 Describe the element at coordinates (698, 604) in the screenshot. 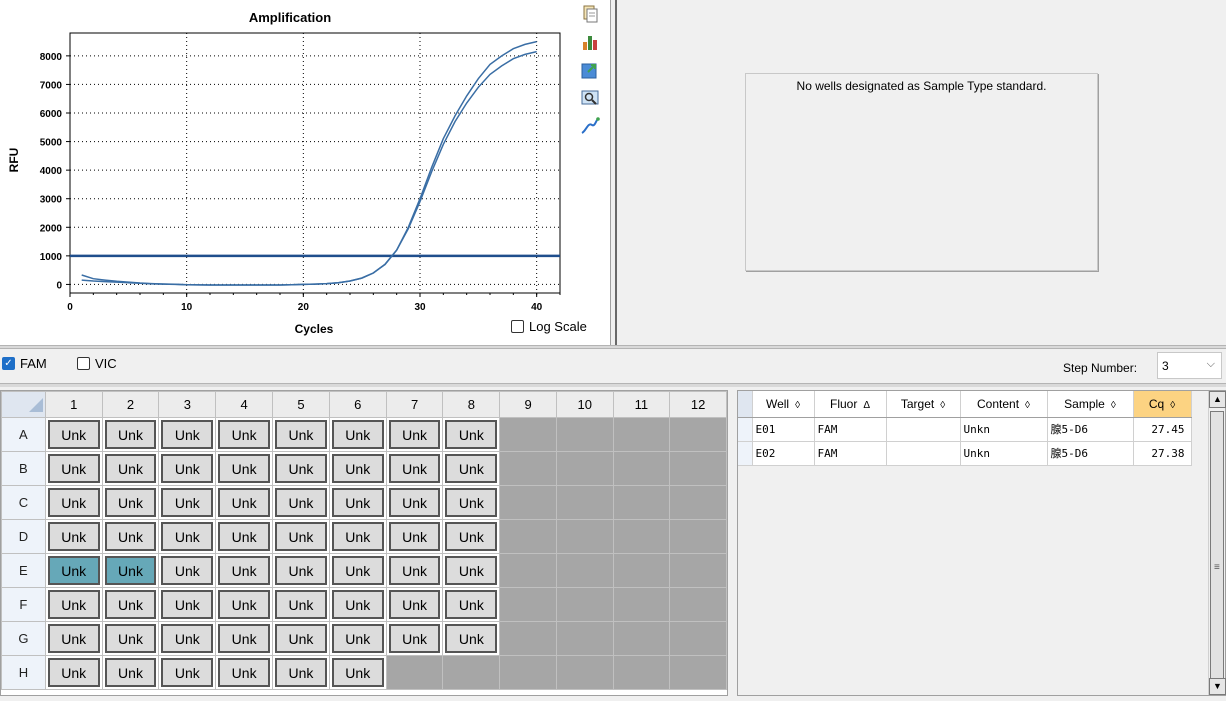

I see `well-f12` at that location.